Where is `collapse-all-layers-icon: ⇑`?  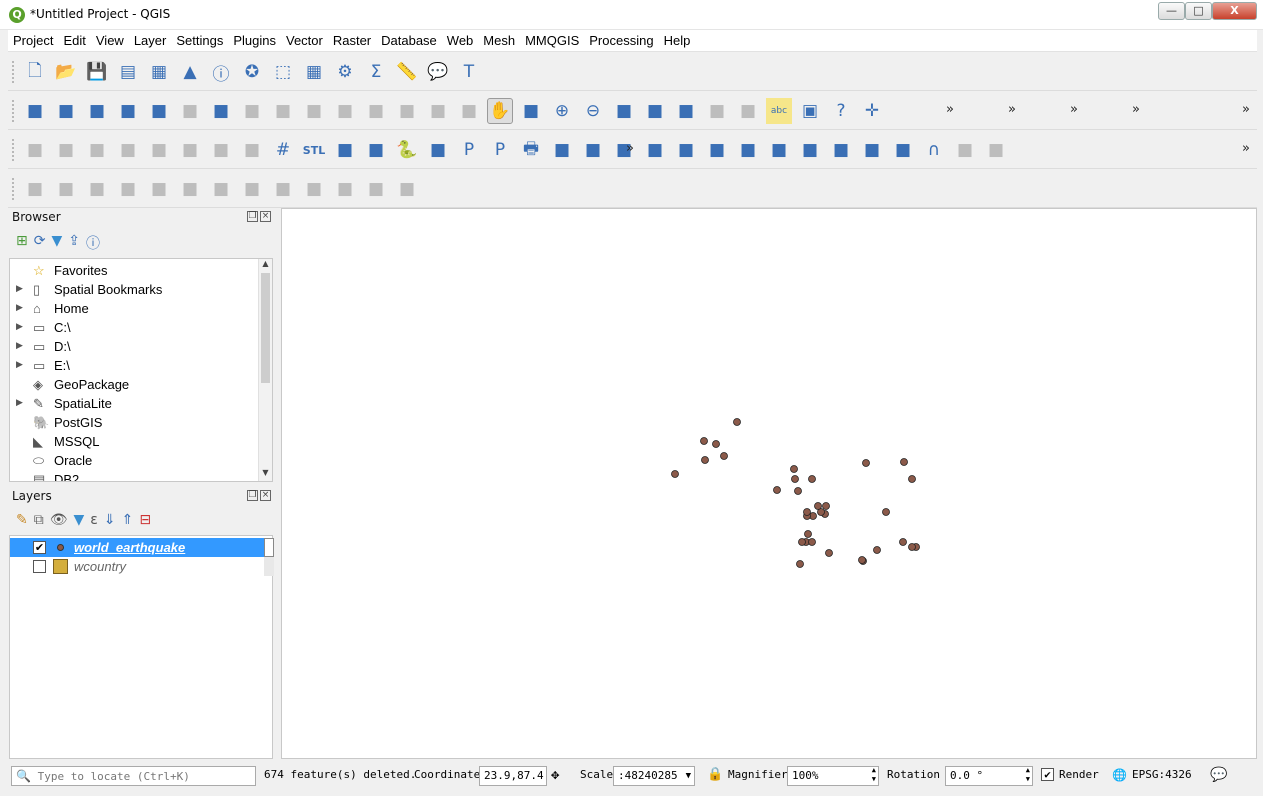 collapse-all-layers-icon: ⇑ is located at coordinates (128, 520).